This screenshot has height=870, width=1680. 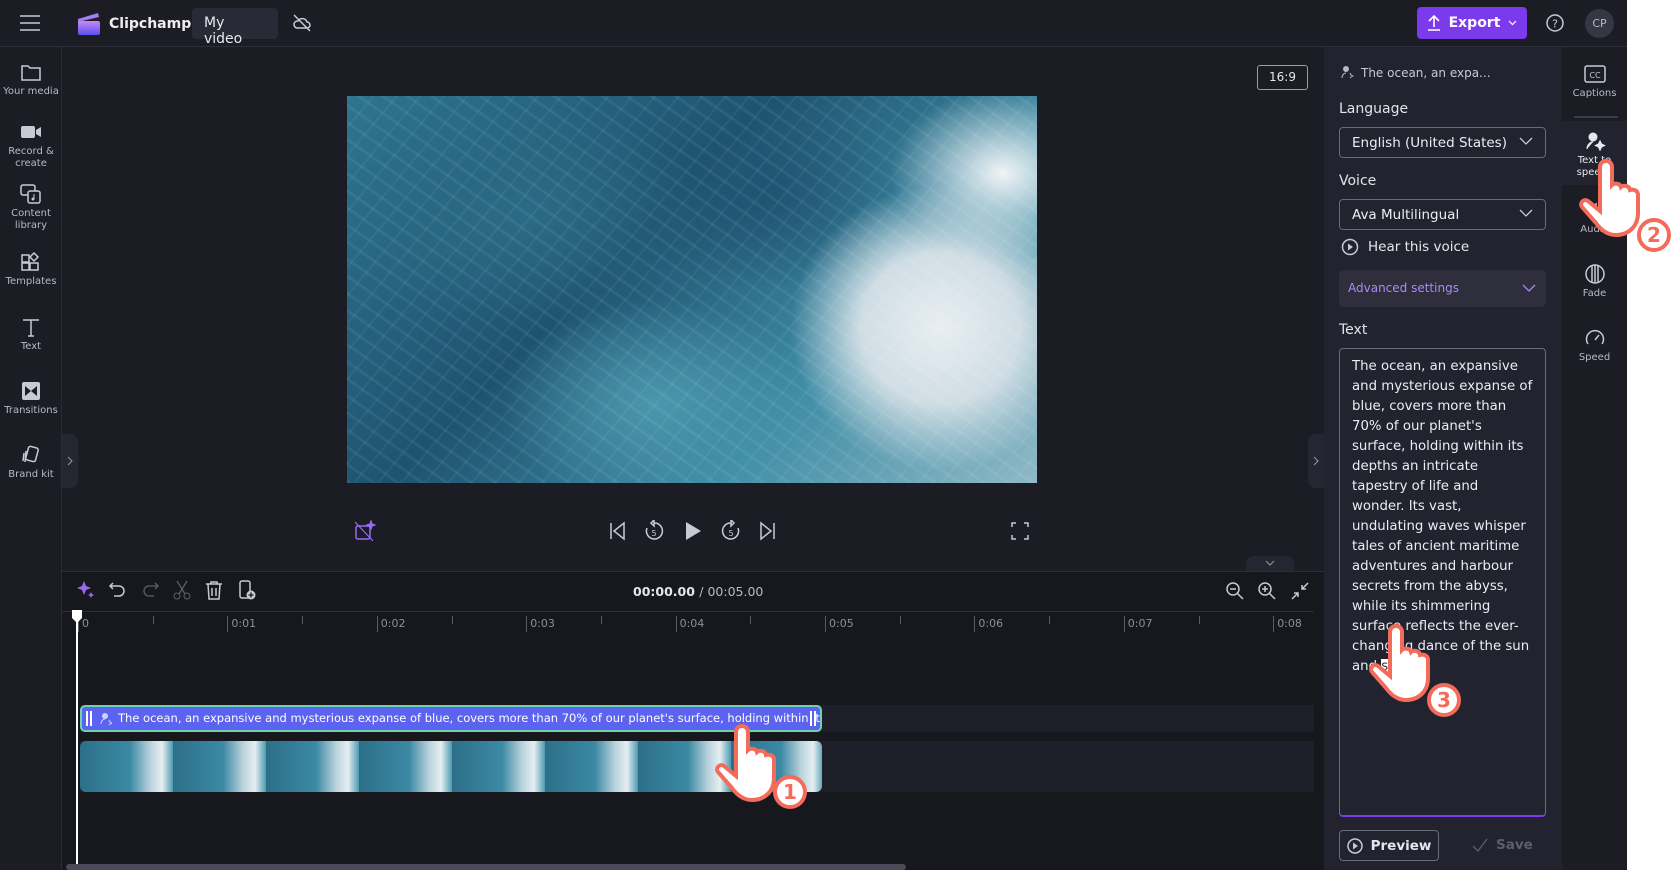 I want to click on sidebar-item-record-create: Record & create, so click(x=31, y=146).